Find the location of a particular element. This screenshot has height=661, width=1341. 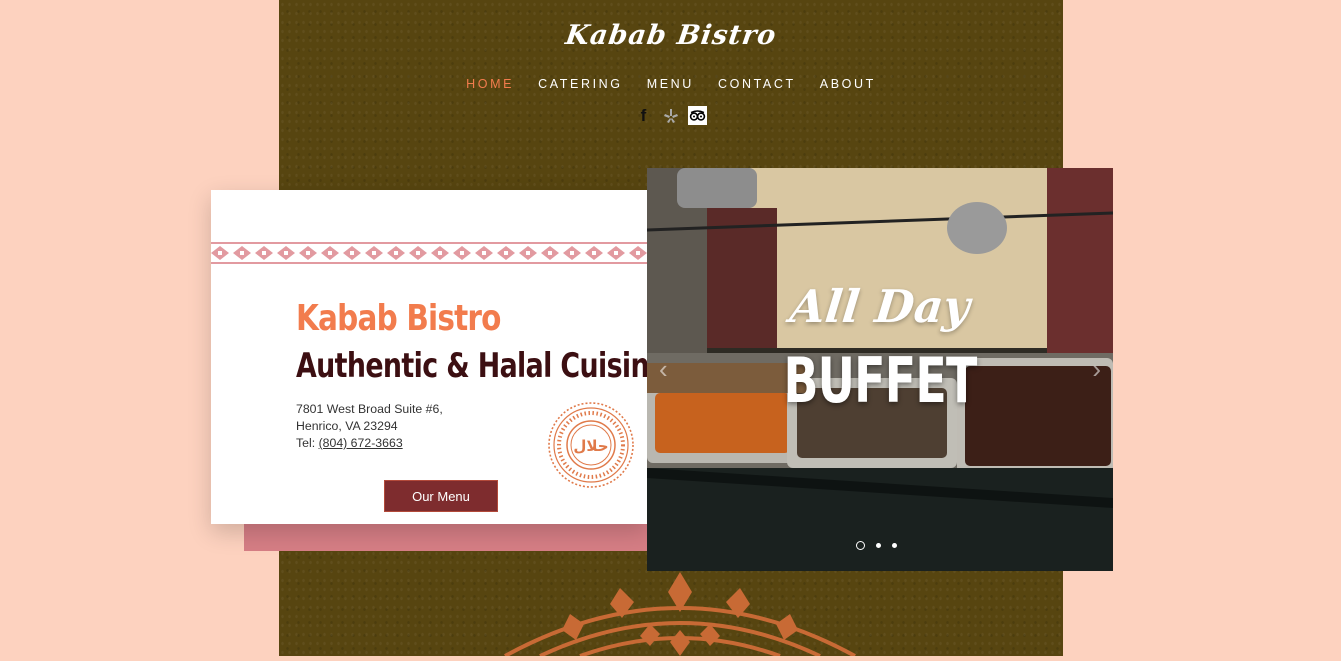

social-bar: f is located at coordinates (670, 115).